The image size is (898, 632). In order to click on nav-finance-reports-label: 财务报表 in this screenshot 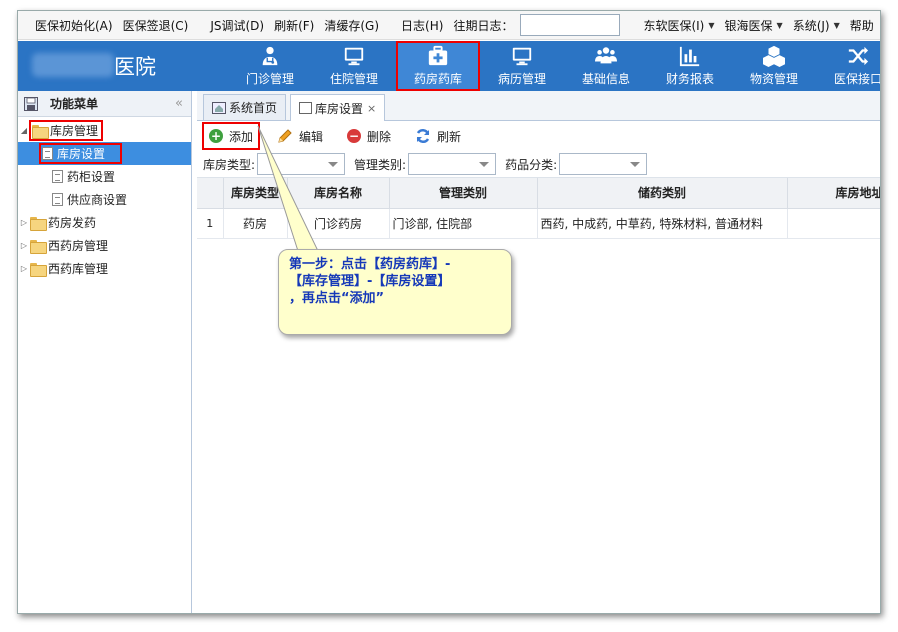, I will do `click(689, 79)`.